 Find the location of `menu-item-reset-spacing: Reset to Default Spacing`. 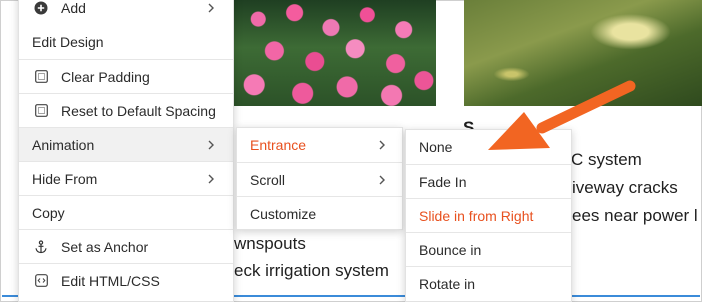

menu-item-reset-spacing: Reset to Default Spacing is located at coordinates (126, 110).